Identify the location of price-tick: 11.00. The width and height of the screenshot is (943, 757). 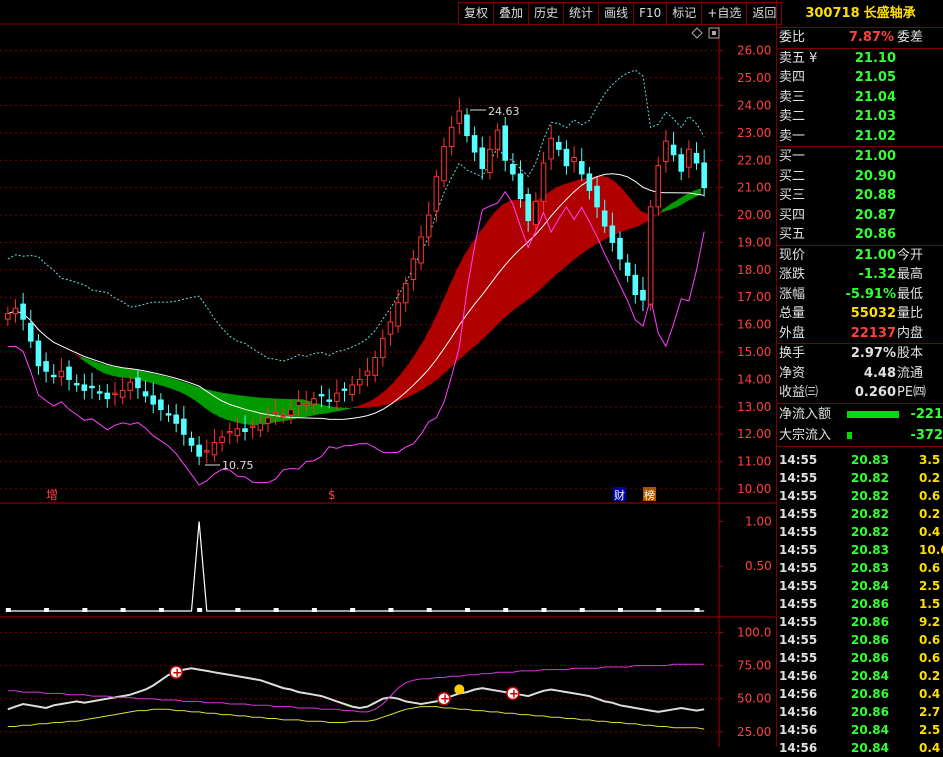
(754, 462).